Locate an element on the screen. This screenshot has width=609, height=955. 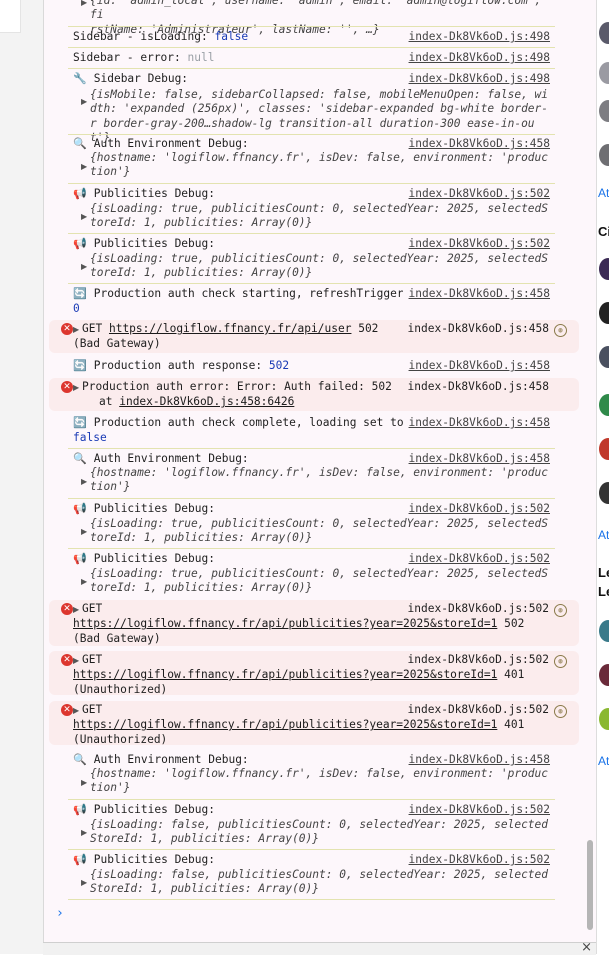
message-value: null is located at coordinates (201, 57).